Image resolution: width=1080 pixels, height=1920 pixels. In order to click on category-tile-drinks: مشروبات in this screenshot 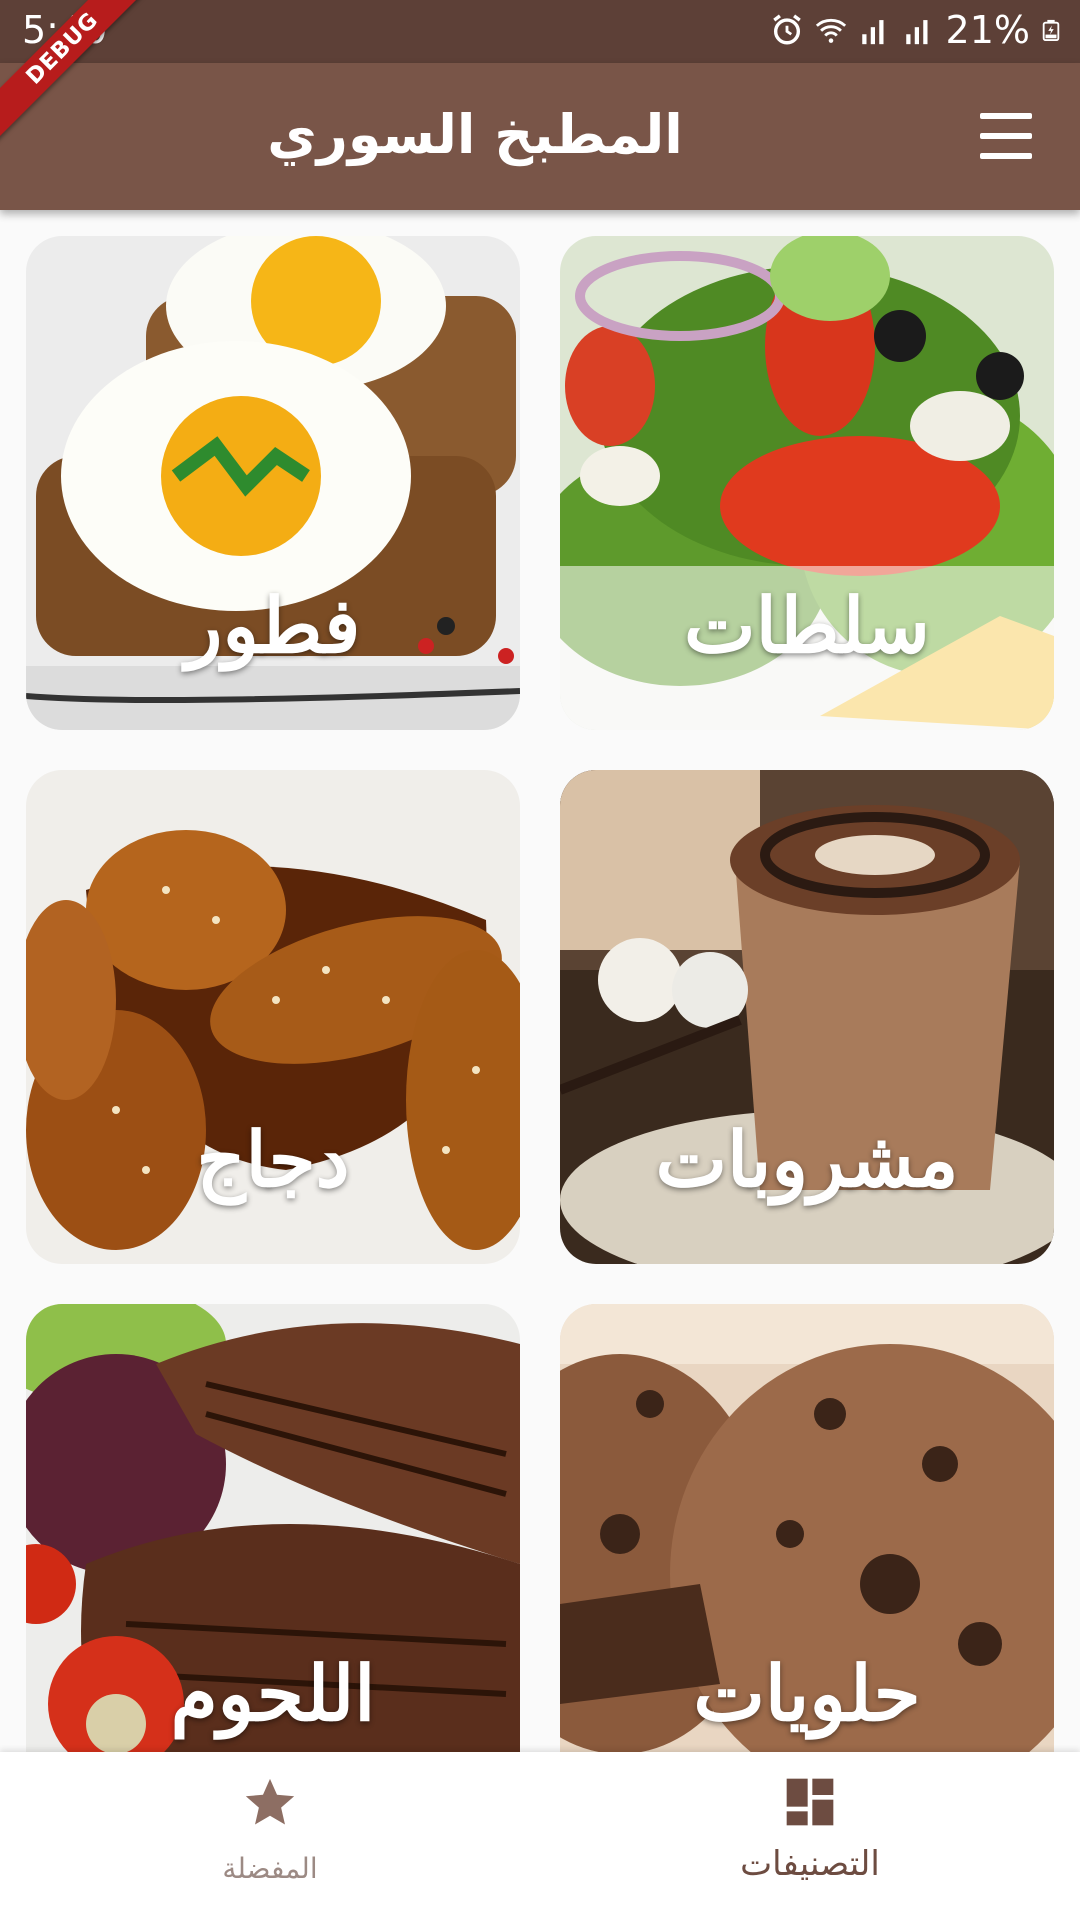, I will do `click(807, 1017)`.